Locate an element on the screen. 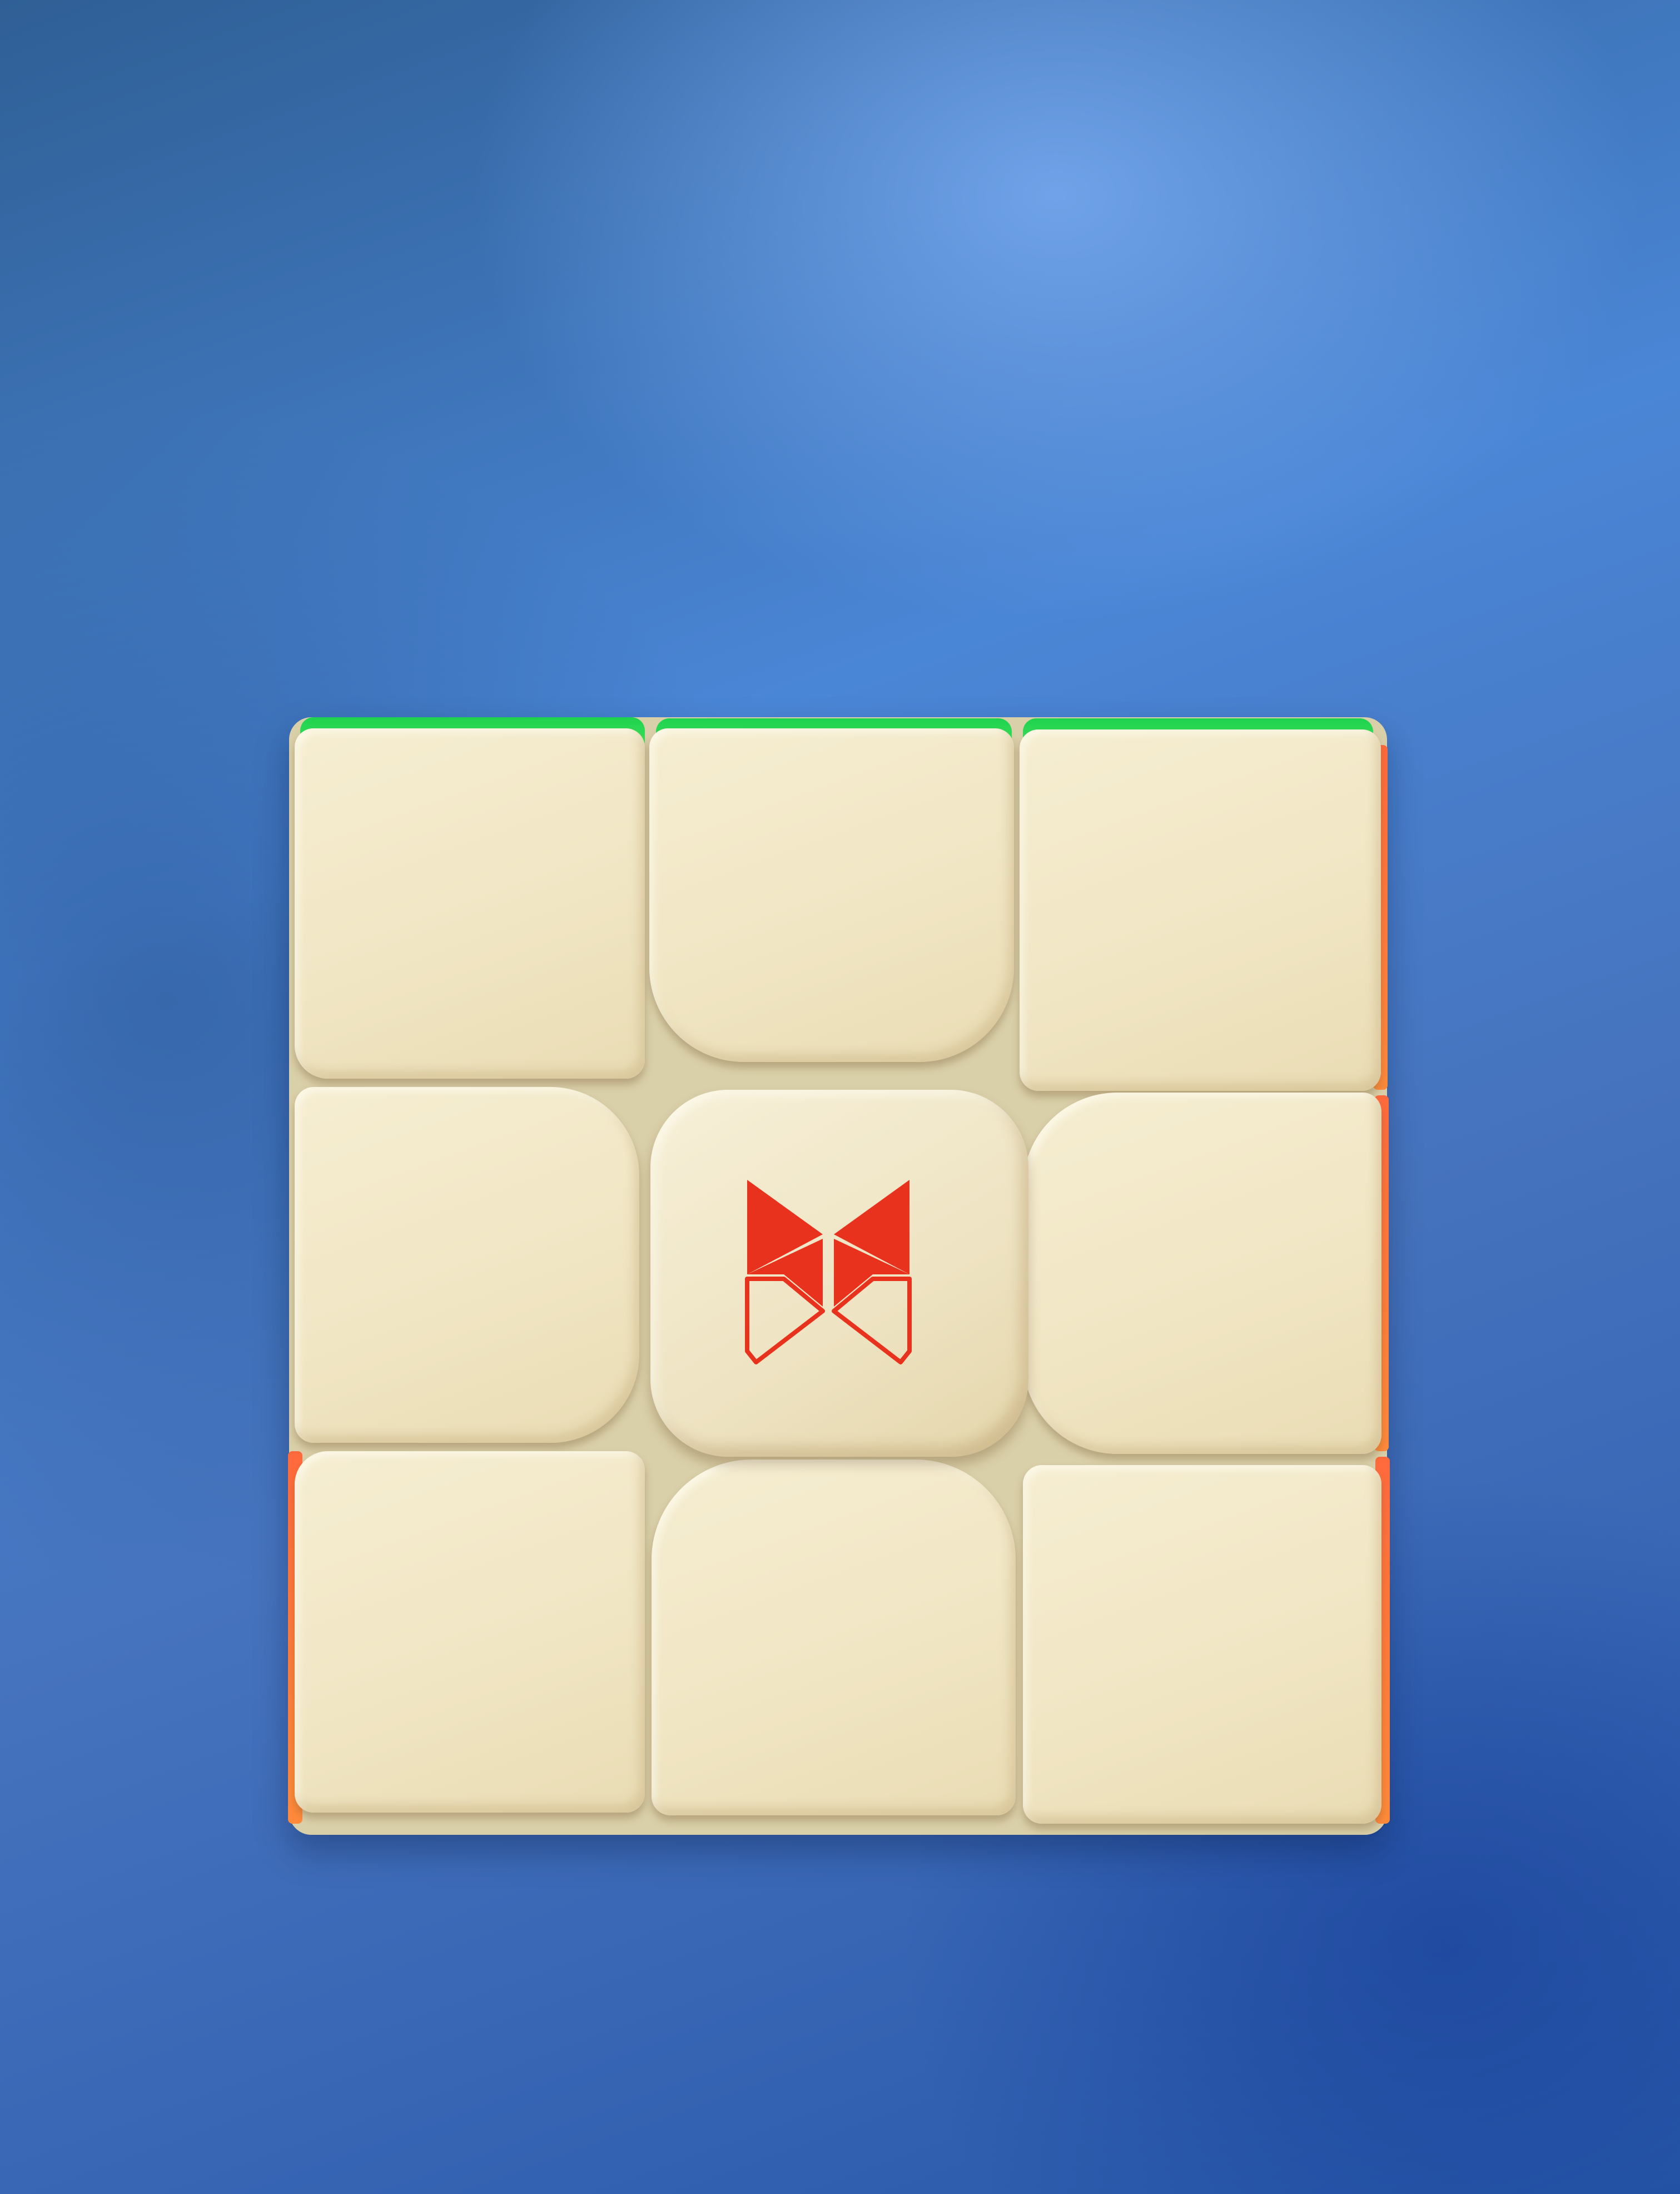 The image size is (1680, 2194). tile-middle-right is located at coordinates (1202, 1273).